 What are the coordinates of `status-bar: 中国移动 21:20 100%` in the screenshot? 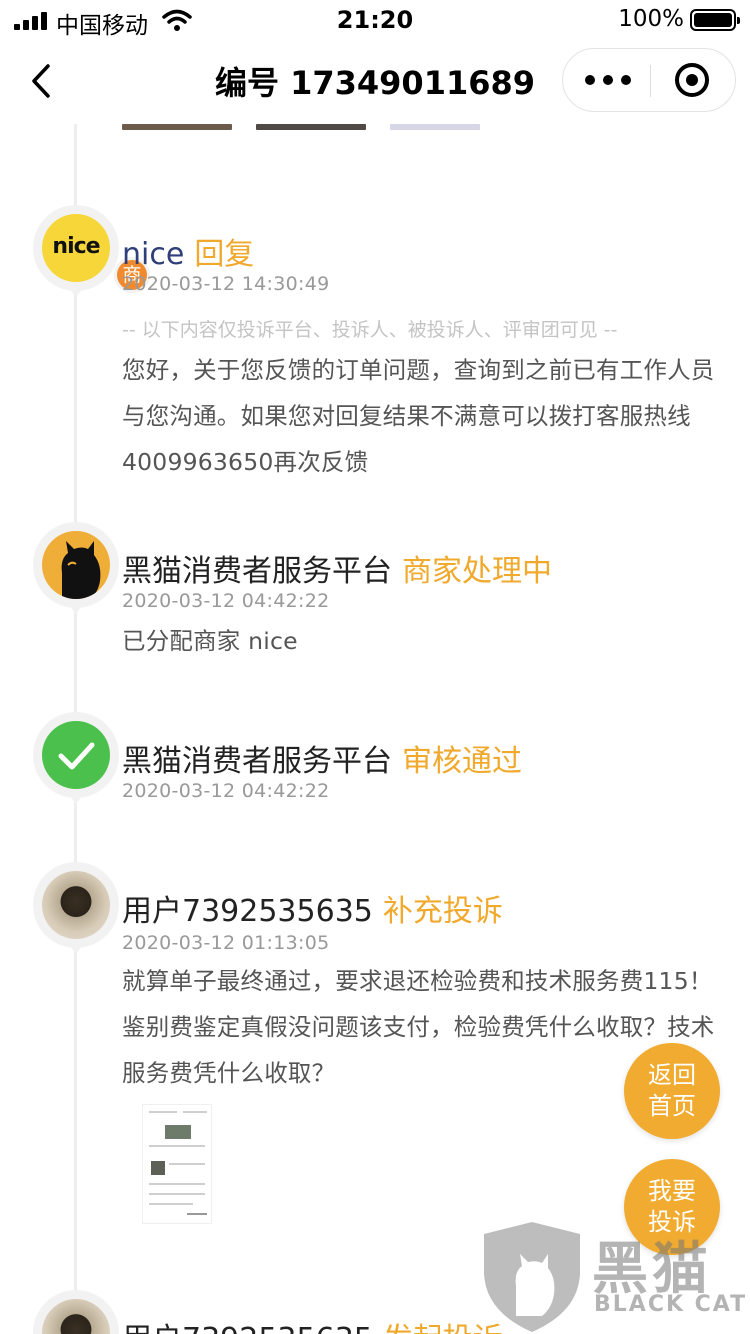 It's located at (375, 20).